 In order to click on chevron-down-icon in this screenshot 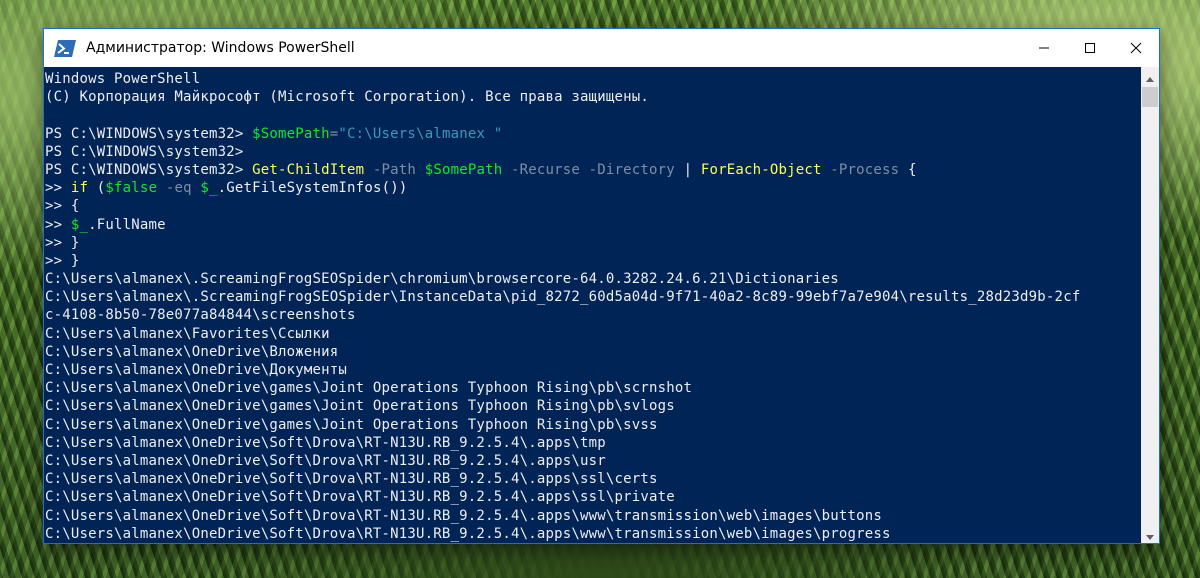, I will do `click(1150, 534)`.